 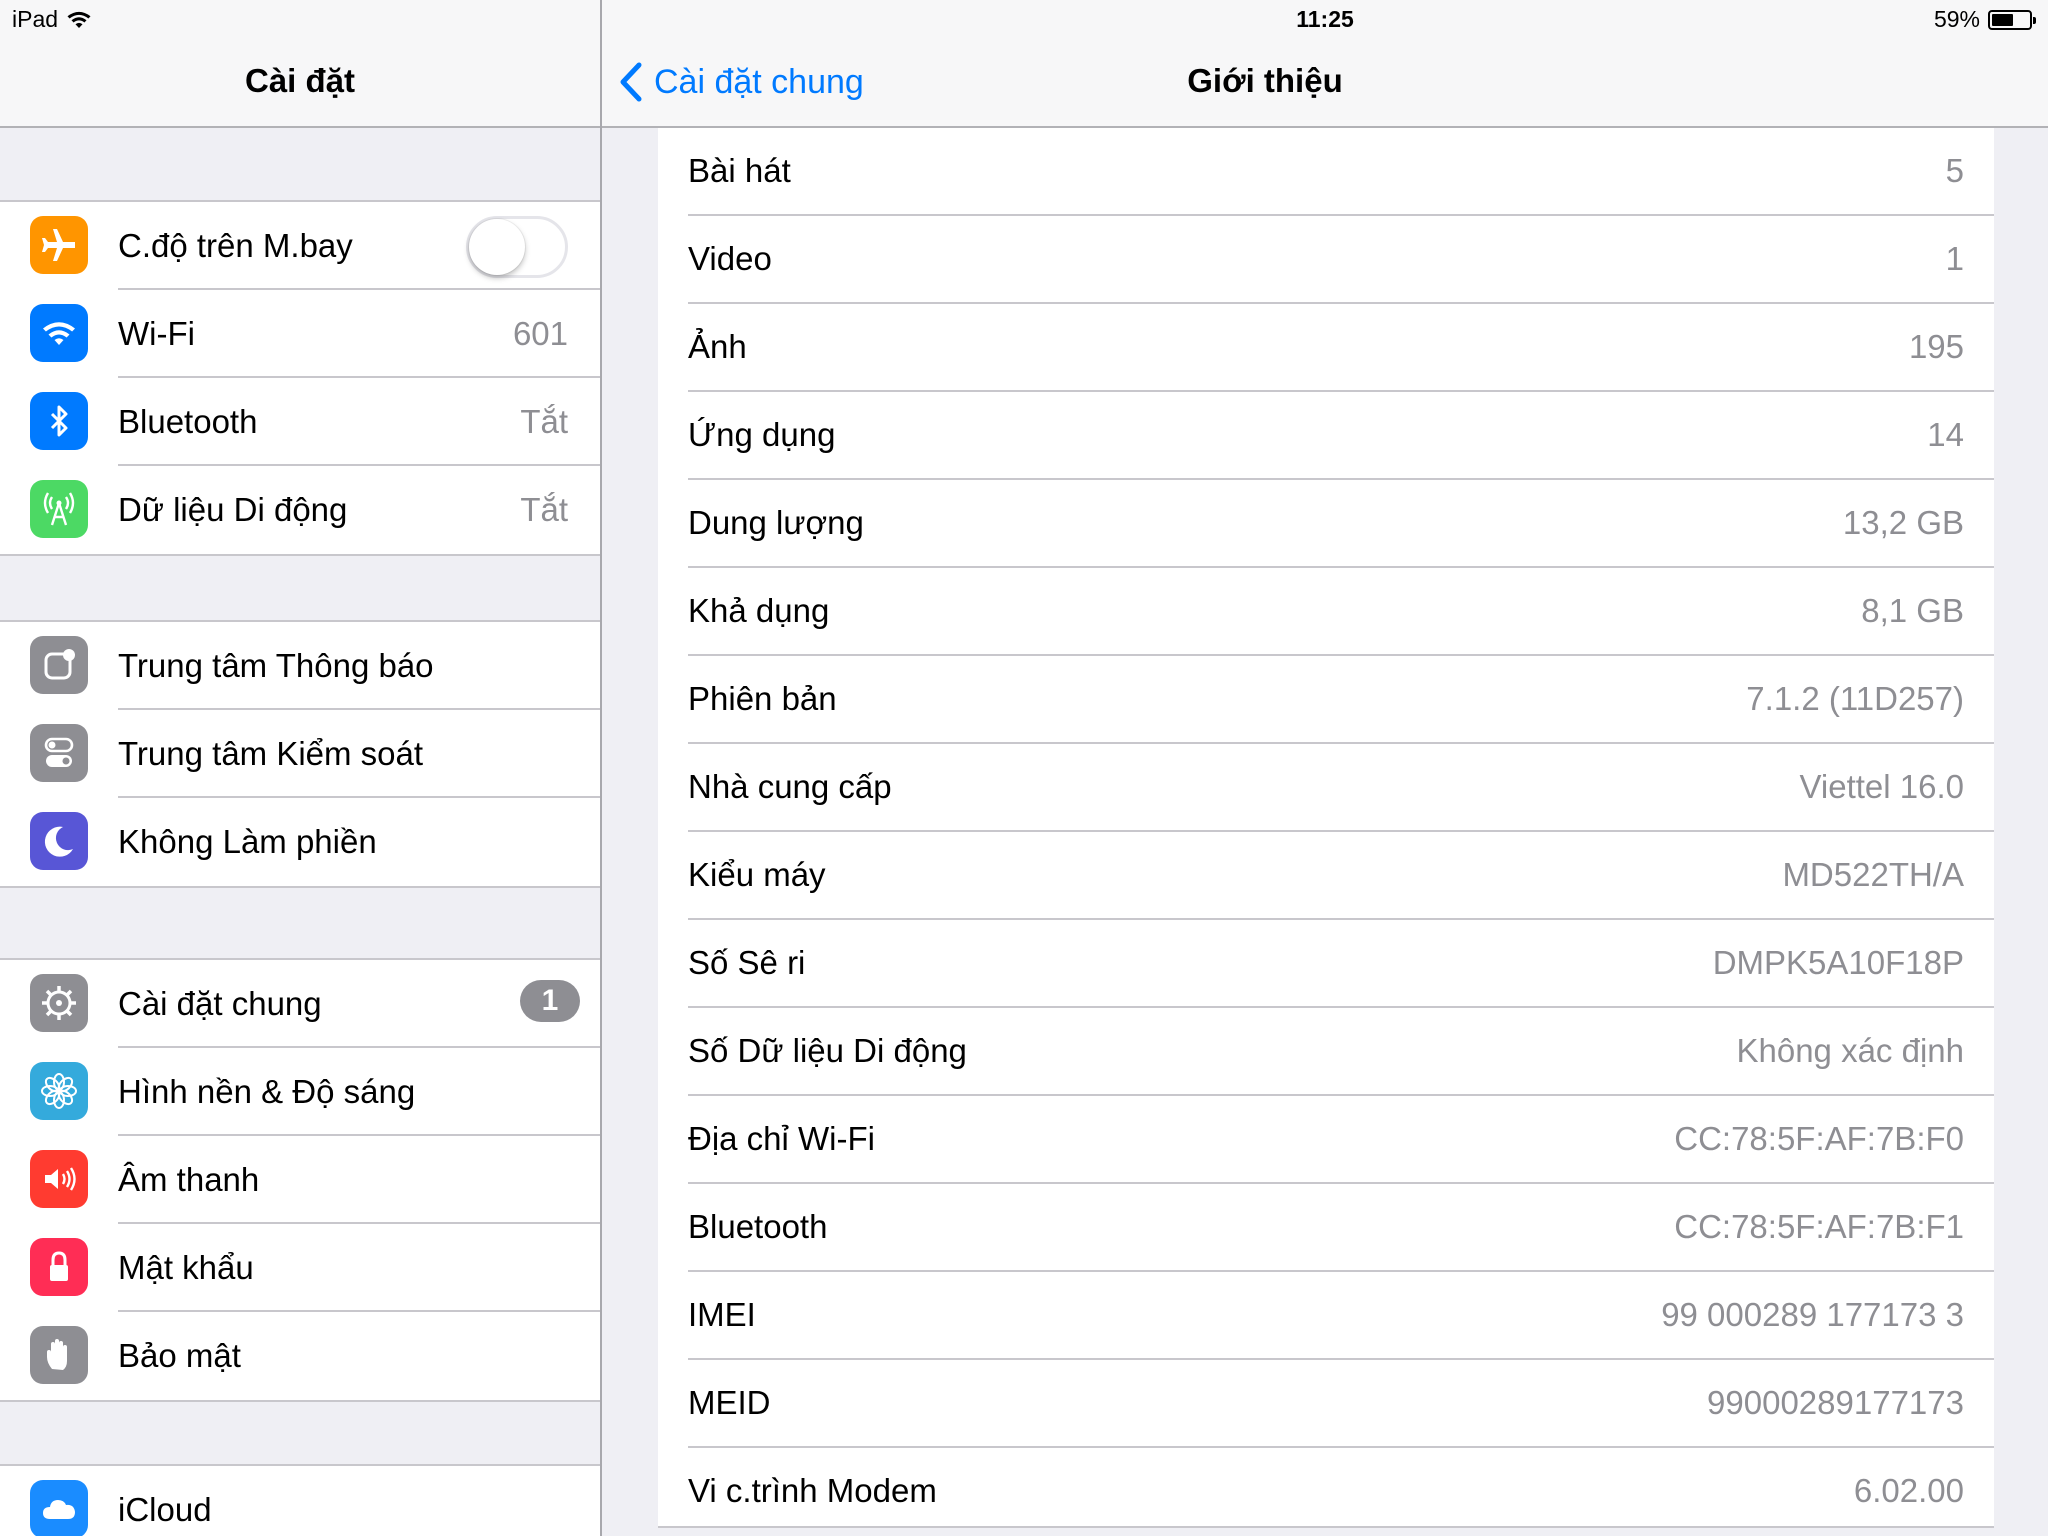 What do you see at coordinates (1912, 610) in the screenshot?
I see `about-row-value: 8,1 GB` at bounding box center [1912, 610].